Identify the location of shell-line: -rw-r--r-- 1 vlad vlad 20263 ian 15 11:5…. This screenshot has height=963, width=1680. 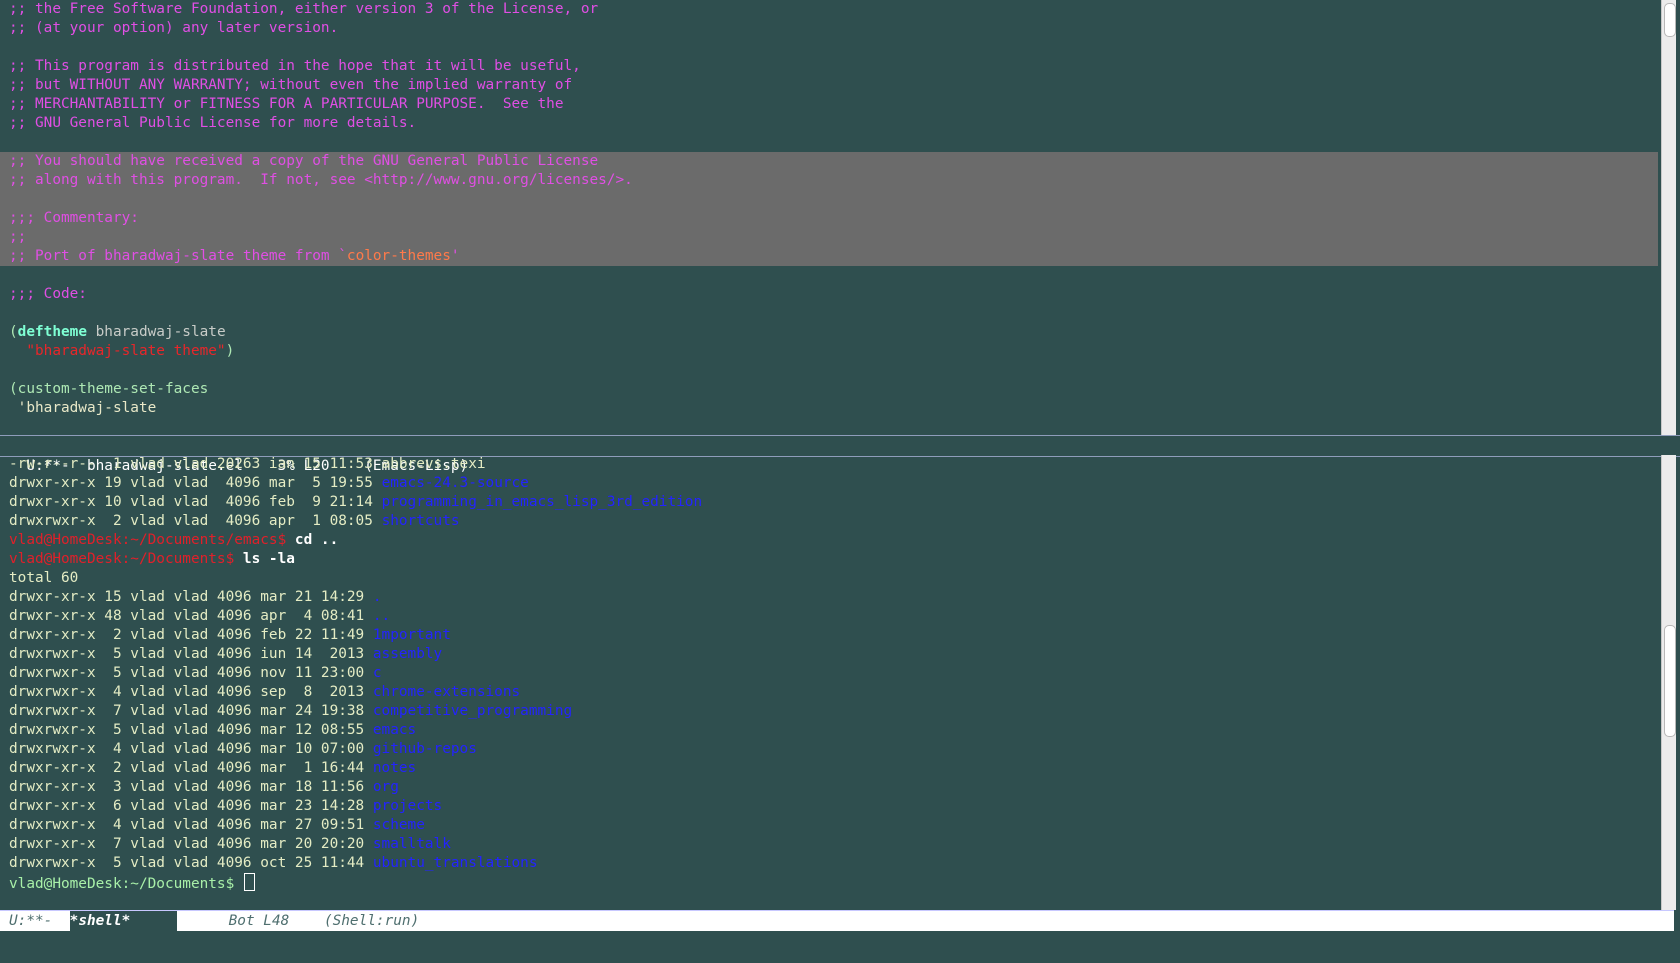
(829, 464).